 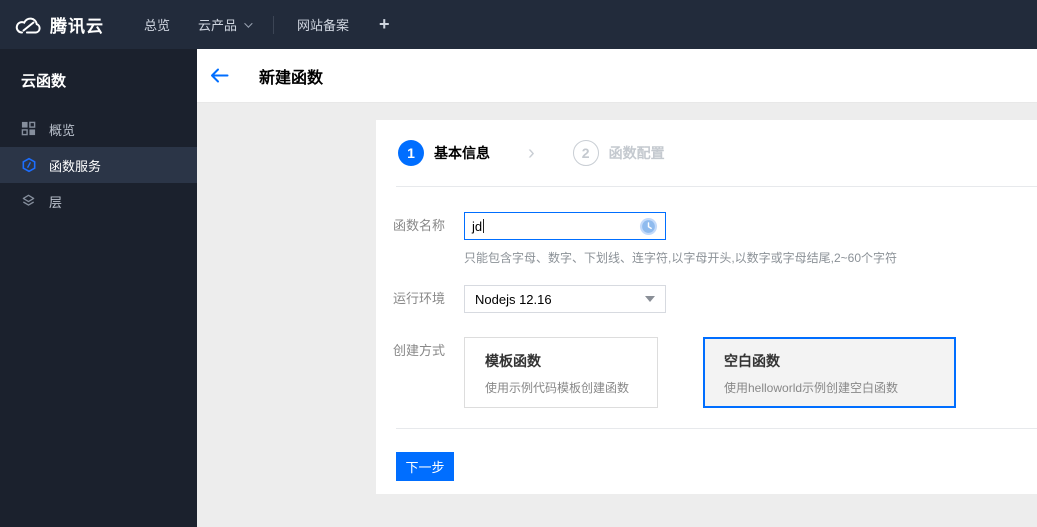 What do you see at coordinates (419, 350) in the screenshot?
I see `creation-method-label: 创建方式` at bounding box center [419, 350].